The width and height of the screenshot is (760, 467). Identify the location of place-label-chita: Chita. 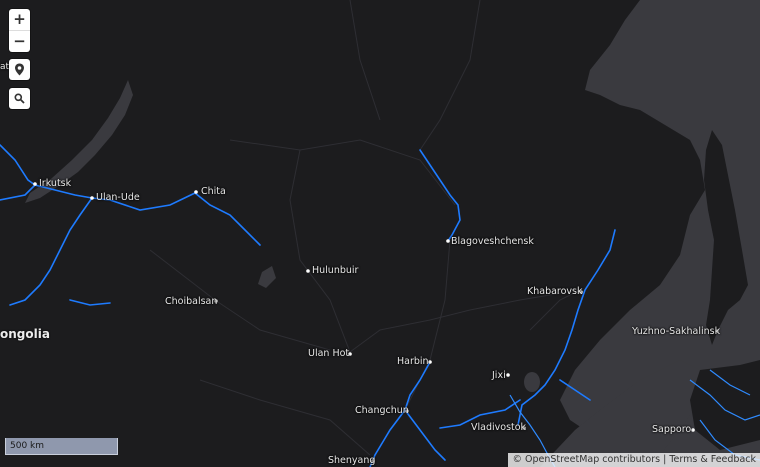
(213, 191).